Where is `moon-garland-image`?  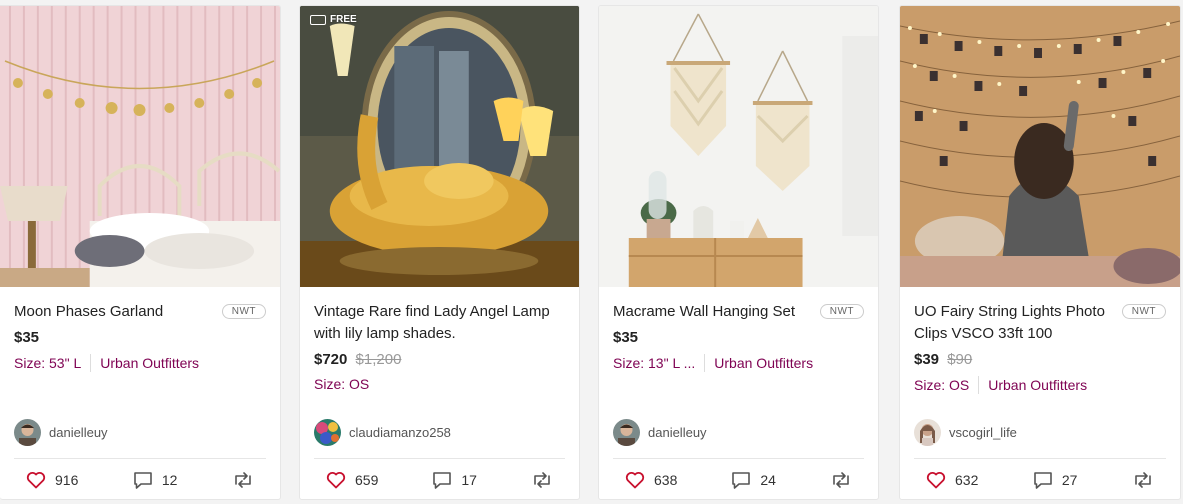 moon-garland-image is located at coordinates (140, 146).